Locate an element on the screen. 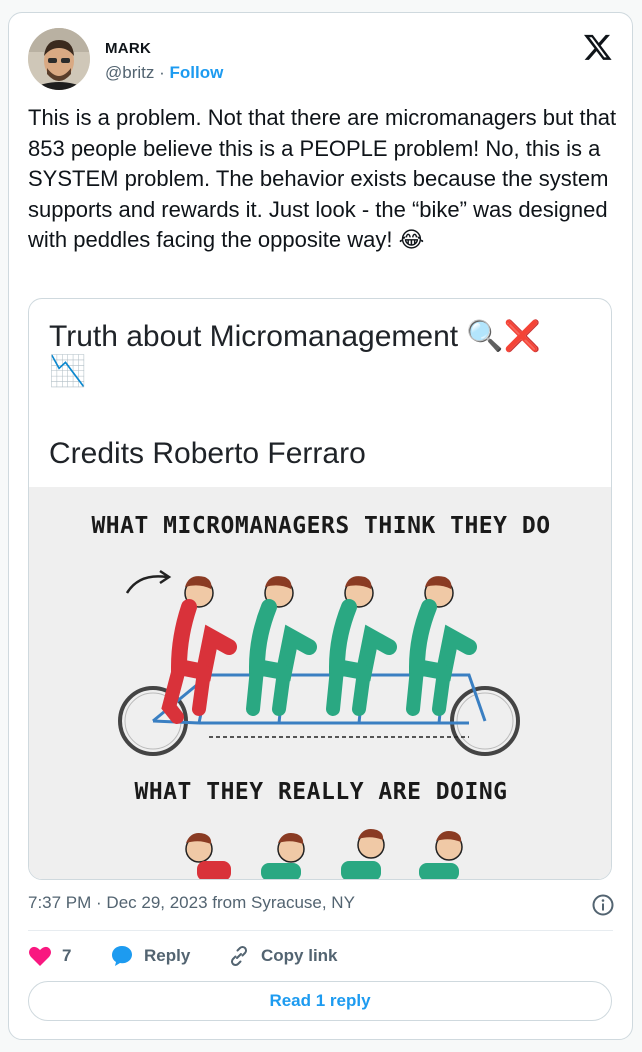 The width and height of the screenshot is (642, 1052). read-replies-button: Read 1 reply is located at coordinates (320, 1001).